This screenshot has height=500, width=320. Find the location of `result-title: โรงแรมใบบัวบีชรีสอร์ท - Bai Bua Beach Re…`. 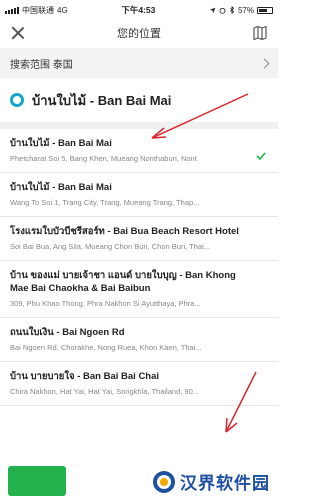

result-title: โรงแรมใบบัวบีชรีสอร์ท - Bai Bua Beach Re… is located at coordinates (124, 231).